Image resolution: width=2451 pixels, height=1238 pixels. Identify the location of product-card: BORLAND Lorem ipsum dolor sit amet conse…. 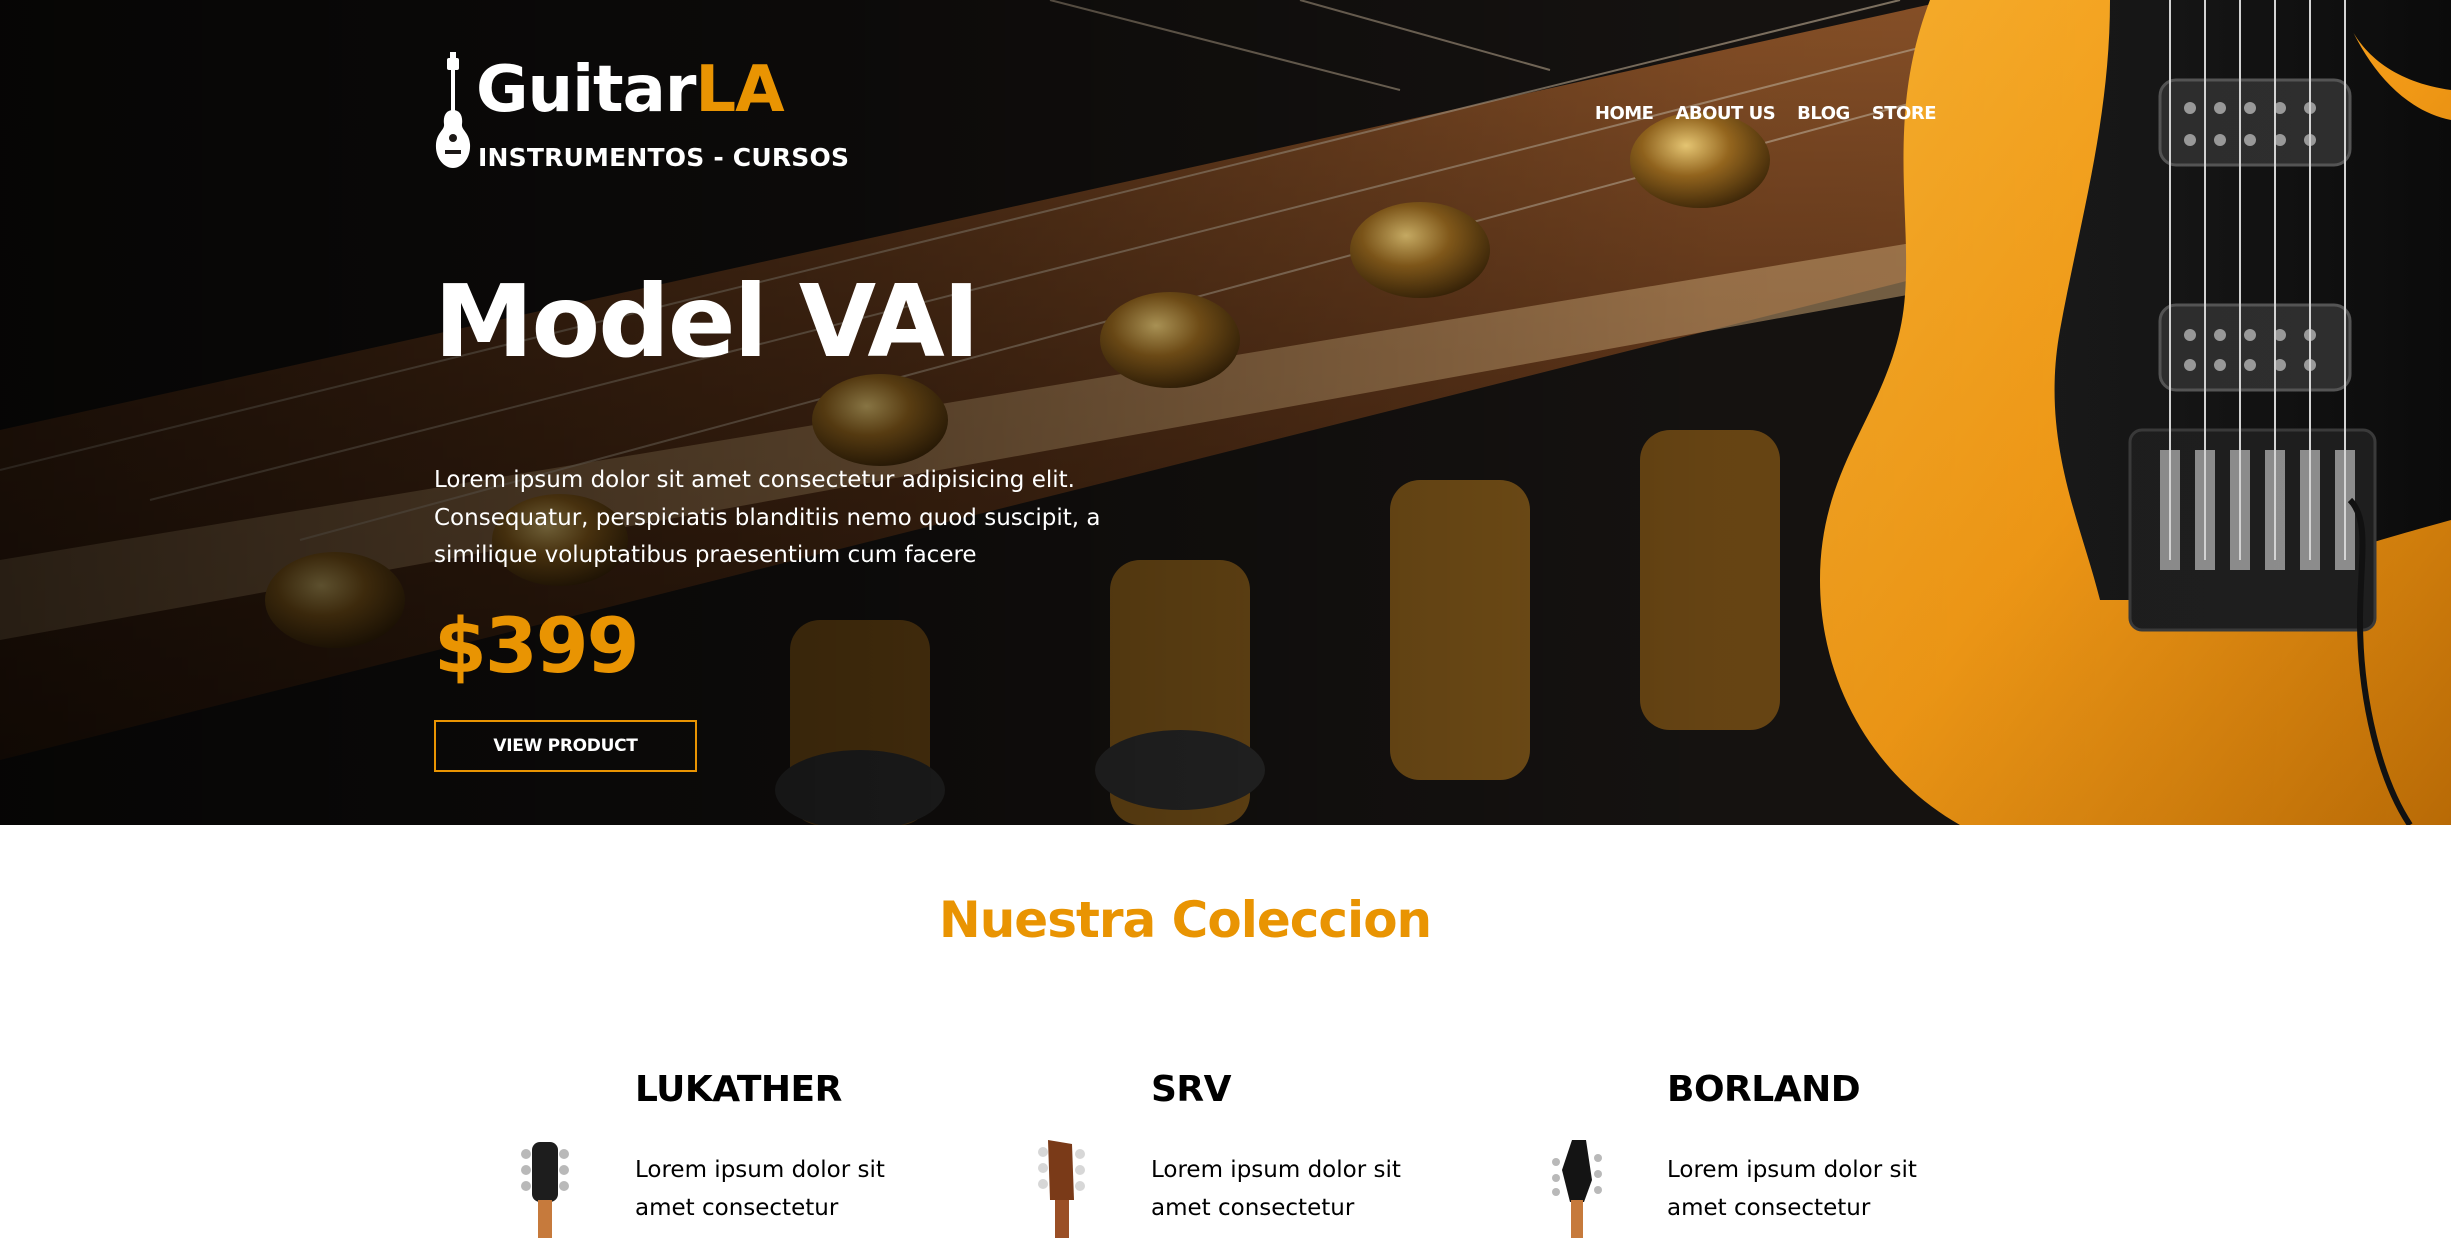
(1762, 1149).